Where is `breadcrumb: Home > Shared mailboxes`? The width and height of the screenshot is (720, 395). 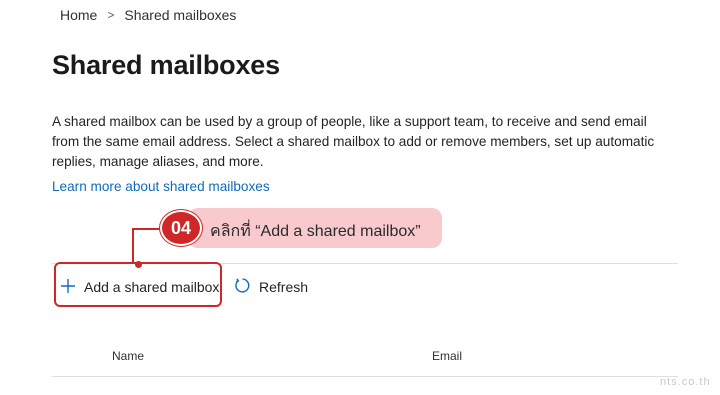 breadcrumb: Home > Shared mailboxes is located at coordinates (148, 15).